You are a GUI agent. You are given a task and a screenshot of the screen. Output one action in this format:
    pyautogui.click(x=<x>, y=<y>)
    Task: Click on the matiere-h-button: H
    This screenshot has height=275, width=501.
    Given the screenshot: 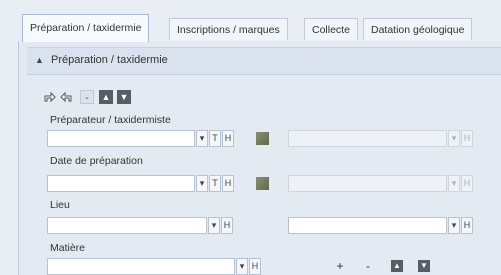 What is the action you would take?
    pyautogui.click(x=255, y=266)
    